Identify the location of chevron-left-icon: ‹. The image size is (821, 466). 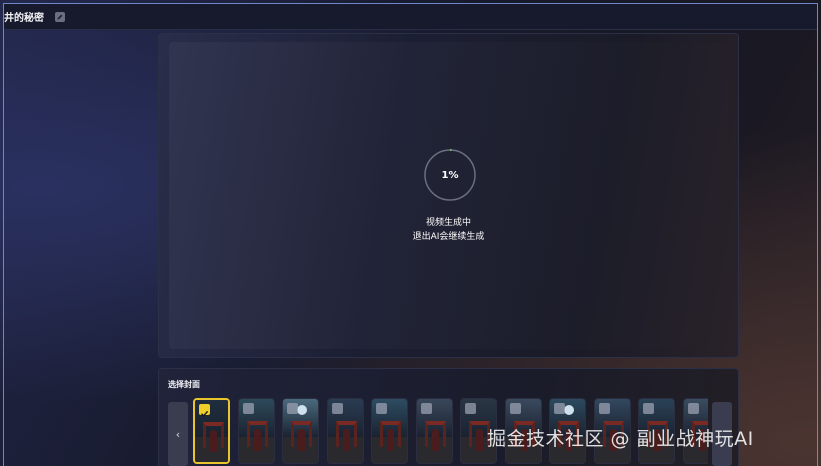
(178, 434).